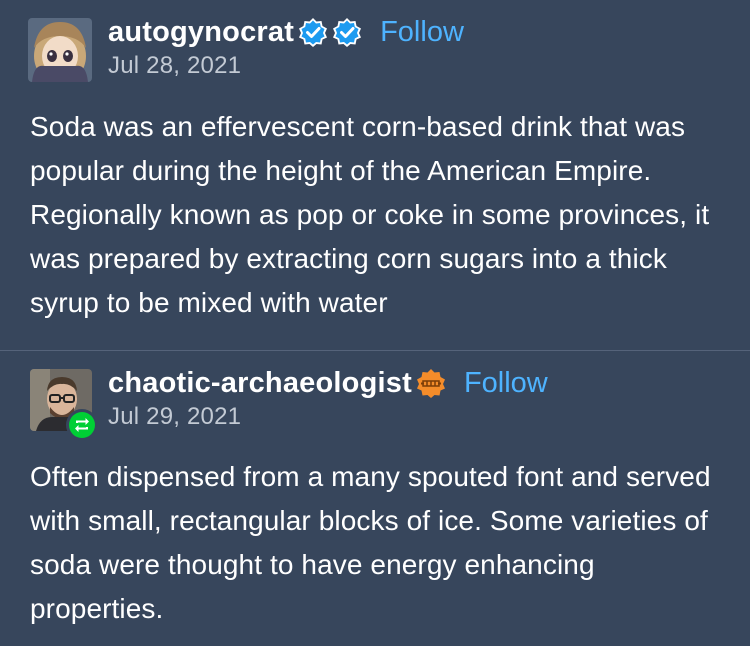 Image resolution: width=750 pixels, height=646 pixels. I want to click on username: autogynocrat, so click(201, 32).